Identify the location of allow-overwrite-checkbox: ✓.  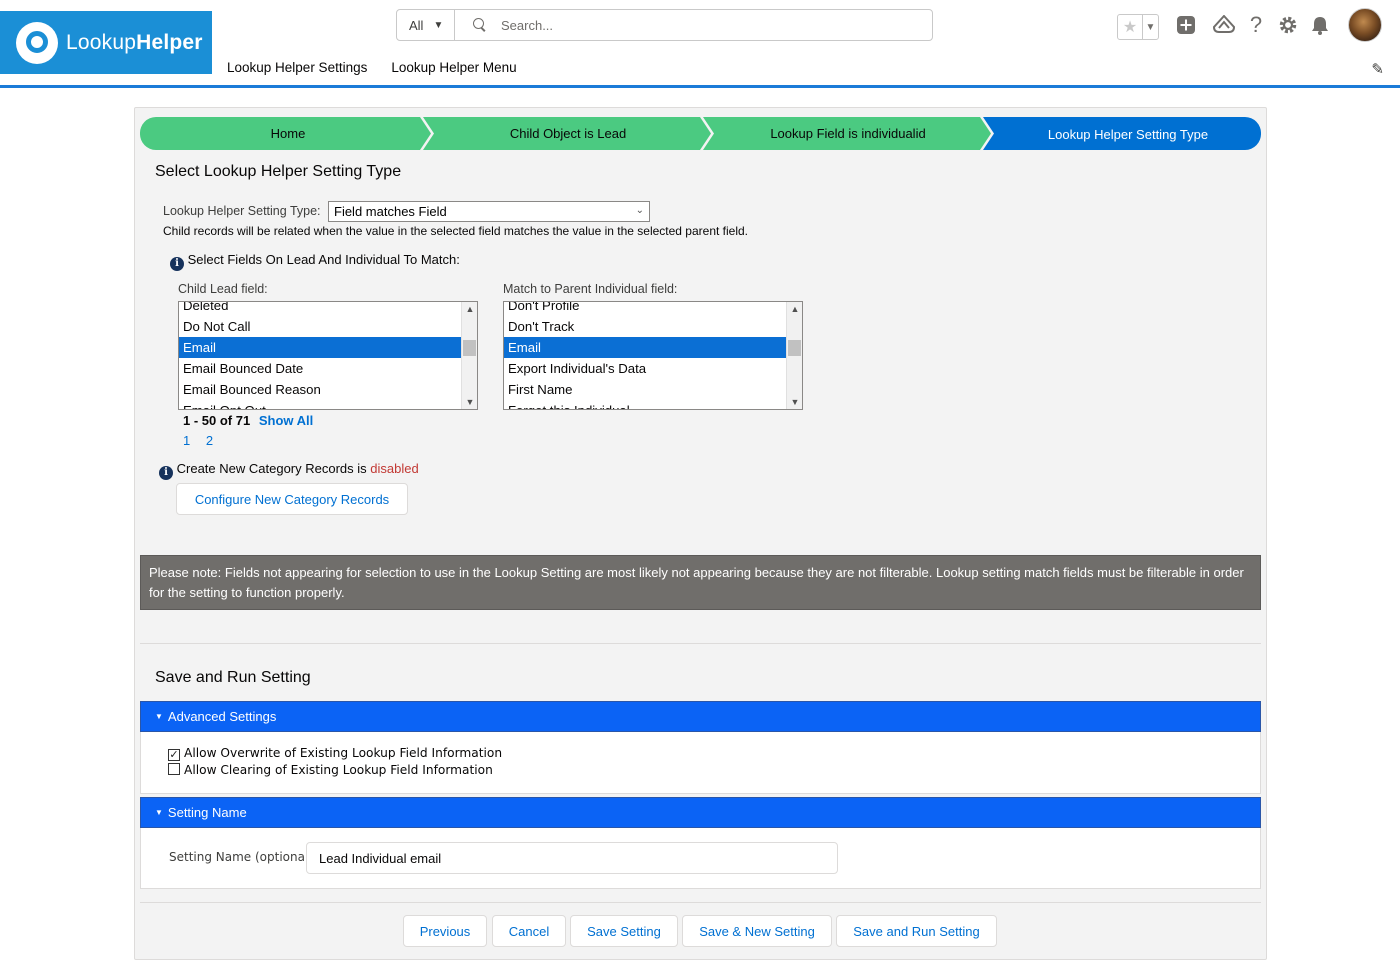
(174, 755).